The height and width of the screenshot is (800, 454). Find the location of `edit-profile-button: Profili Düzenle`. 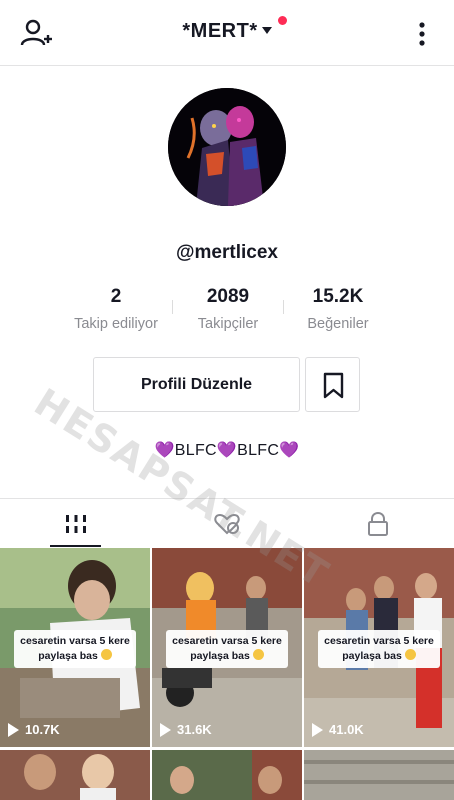

edit-profile-button: Profili Düzenle is located at coordinates (196, 384).